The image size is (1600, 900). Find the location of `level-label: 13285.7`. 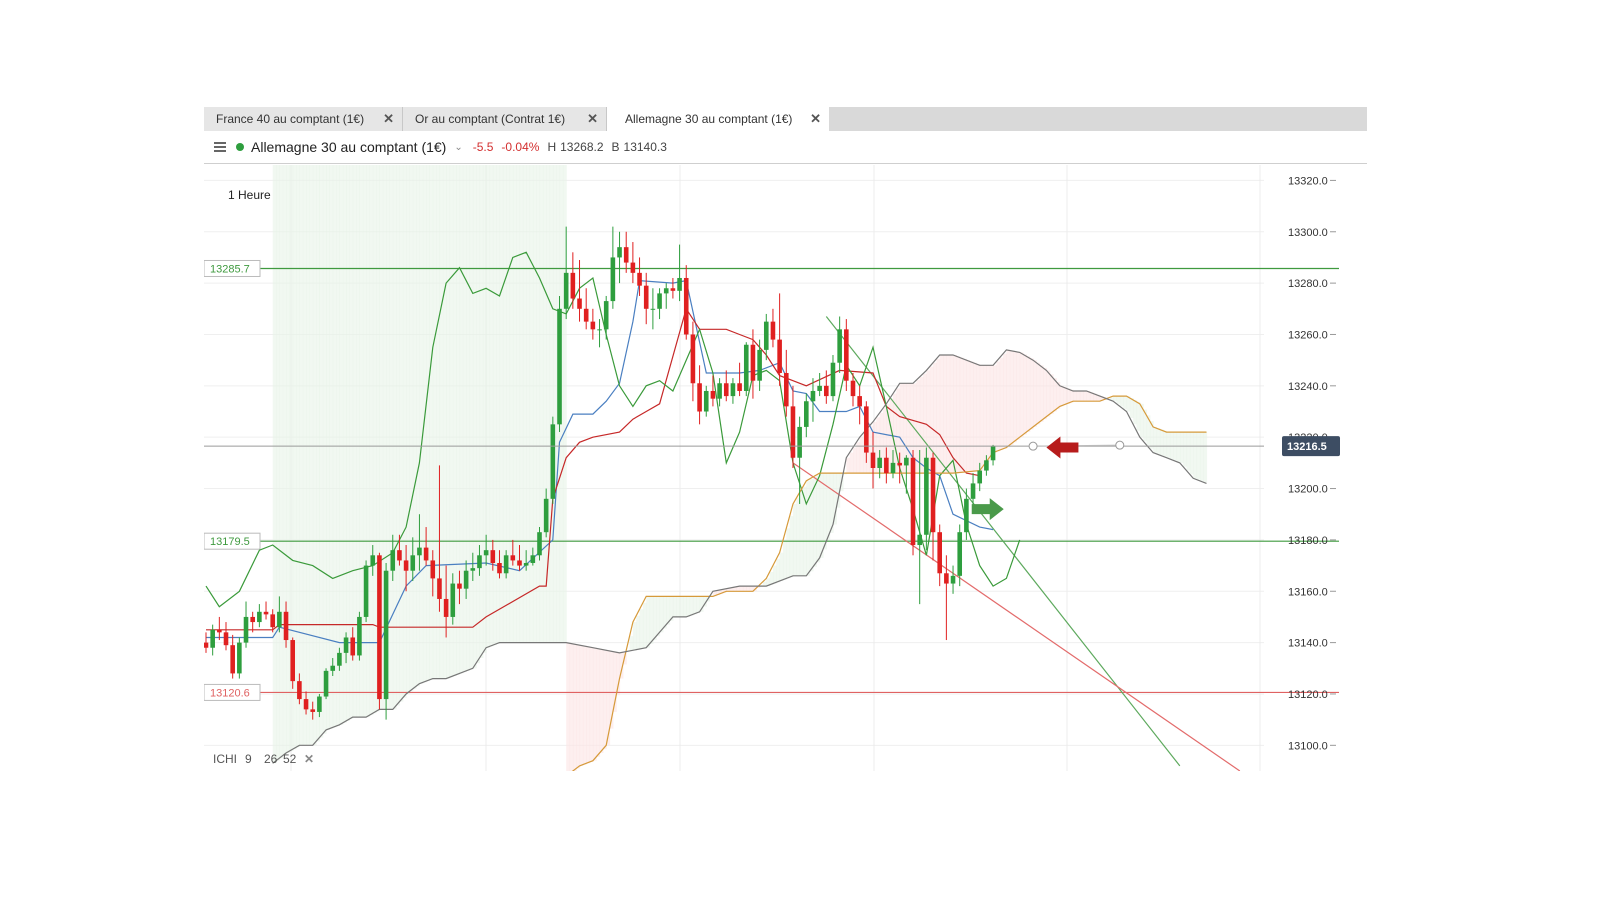

level-label: 13285.7 is located at coordinates (230, 269).